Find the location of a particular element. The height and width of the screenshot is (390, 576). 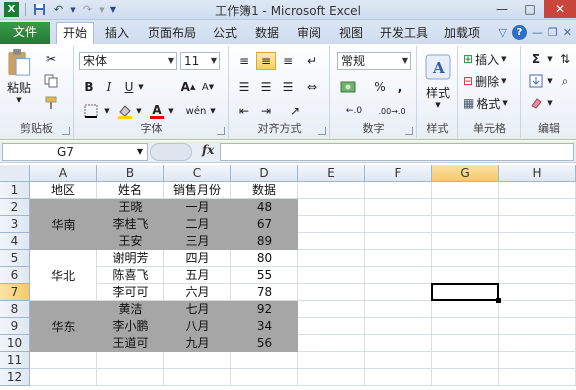

cell-e8 is located at coordinates (331, 309).